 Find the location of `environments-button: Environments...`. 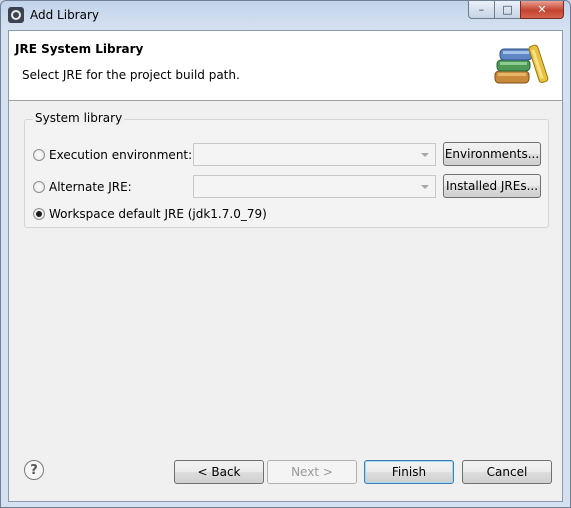

environments-button: Environments... is located at coordinates (492, 154).